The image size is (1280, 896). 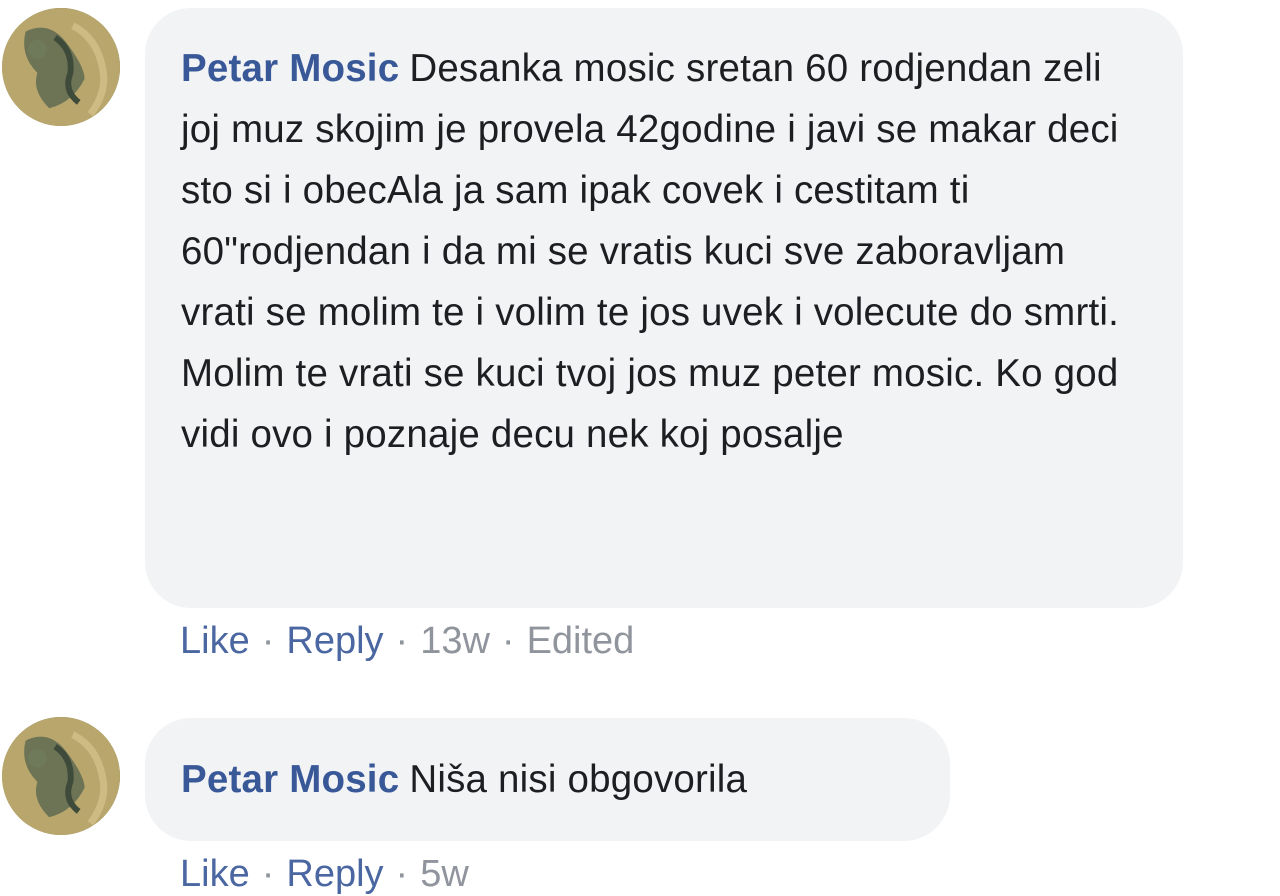 I want to click on edited-label: Edited, so click(x=581, y=641).